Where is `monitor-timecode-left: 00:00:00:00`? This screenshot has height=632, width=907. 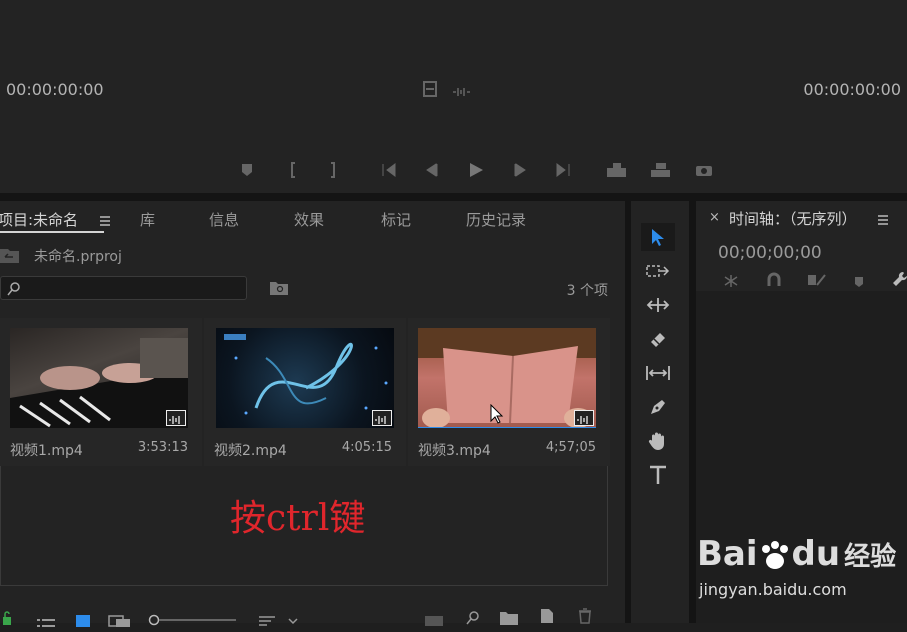 monitor-timecode-left: 00:00:00:00 is located at coordinates (55, 89).